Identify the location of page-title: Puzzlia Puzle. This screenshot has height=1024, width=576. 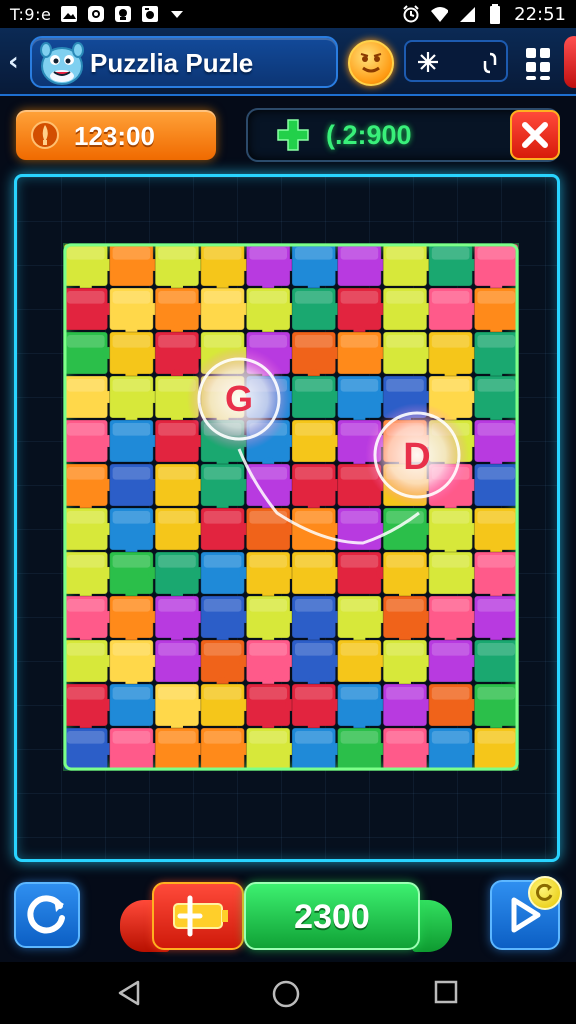
(172, 63).